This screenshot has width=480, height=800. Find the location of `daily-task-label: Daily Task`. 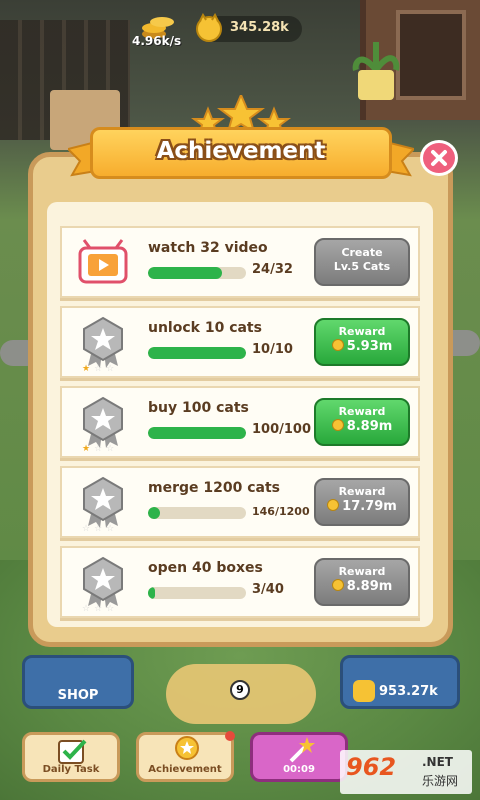

daily-task-label: Daily Task is located at coordinates (71, 769).